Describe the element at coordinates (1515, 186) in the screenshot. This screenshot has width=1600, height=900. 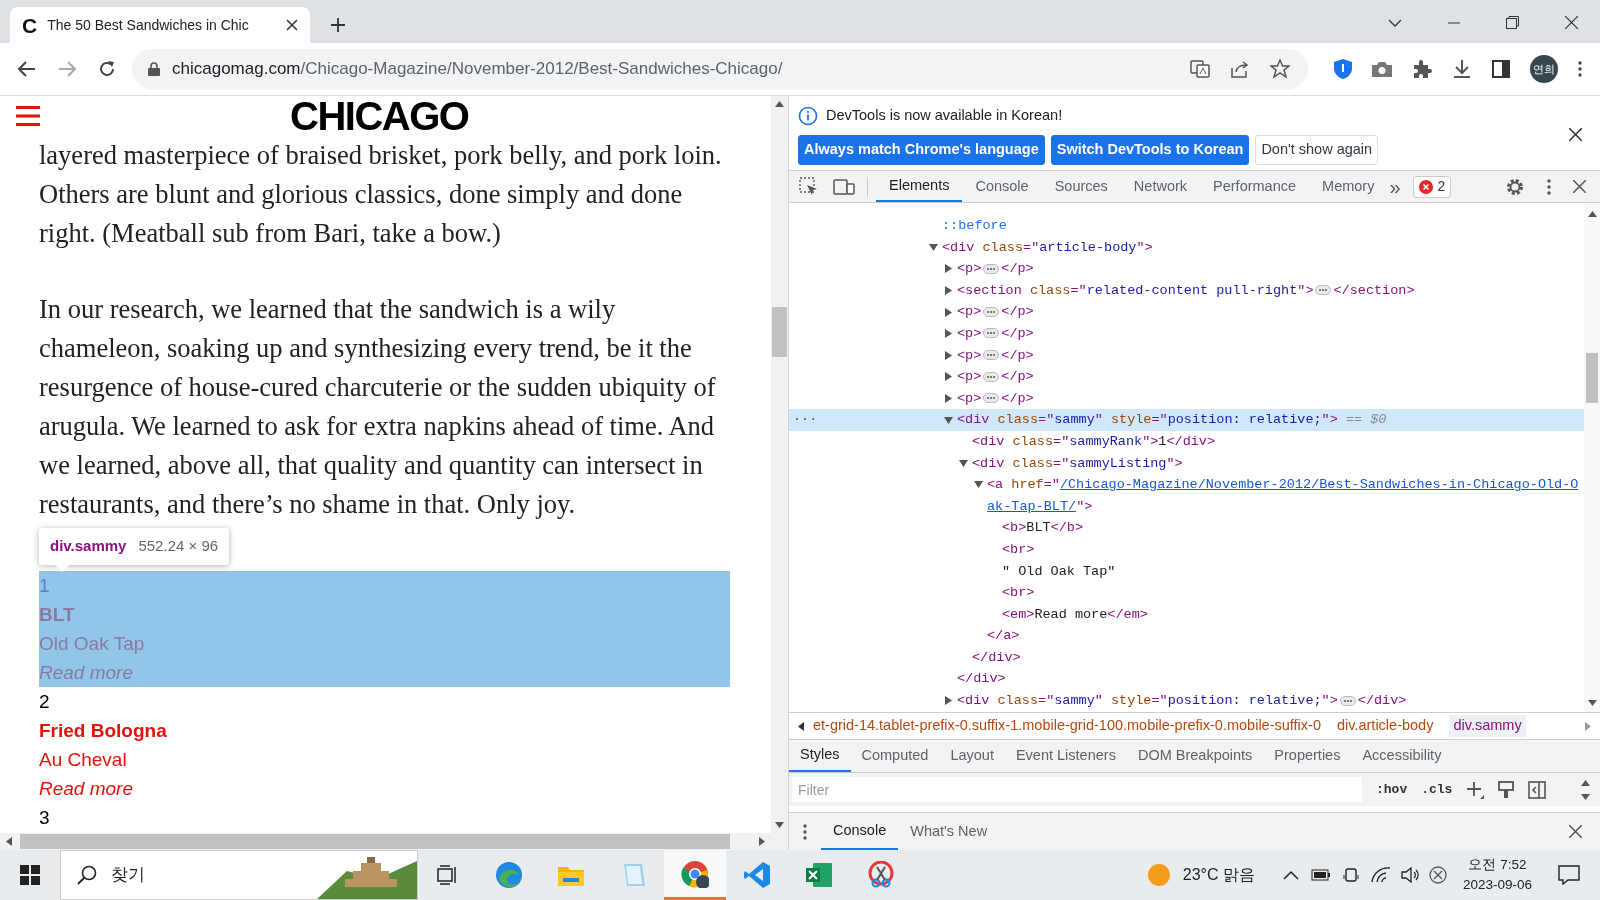
I see `settings-icon` at that location.